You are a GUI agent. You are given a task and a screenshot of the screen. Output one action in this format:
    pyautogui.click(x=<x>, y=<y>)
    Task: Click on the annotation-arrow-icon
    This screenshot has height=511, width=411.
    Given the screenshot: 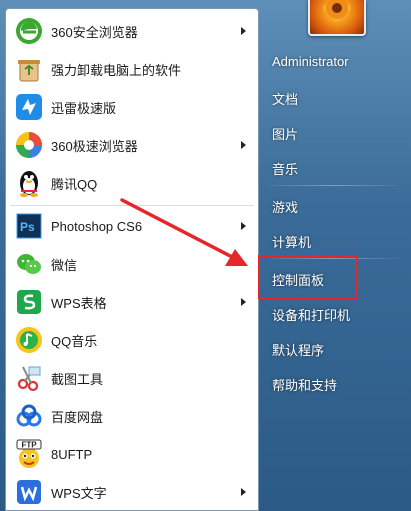 What is the action you would take?
    pyautogui.click(x=184, y=232)
    